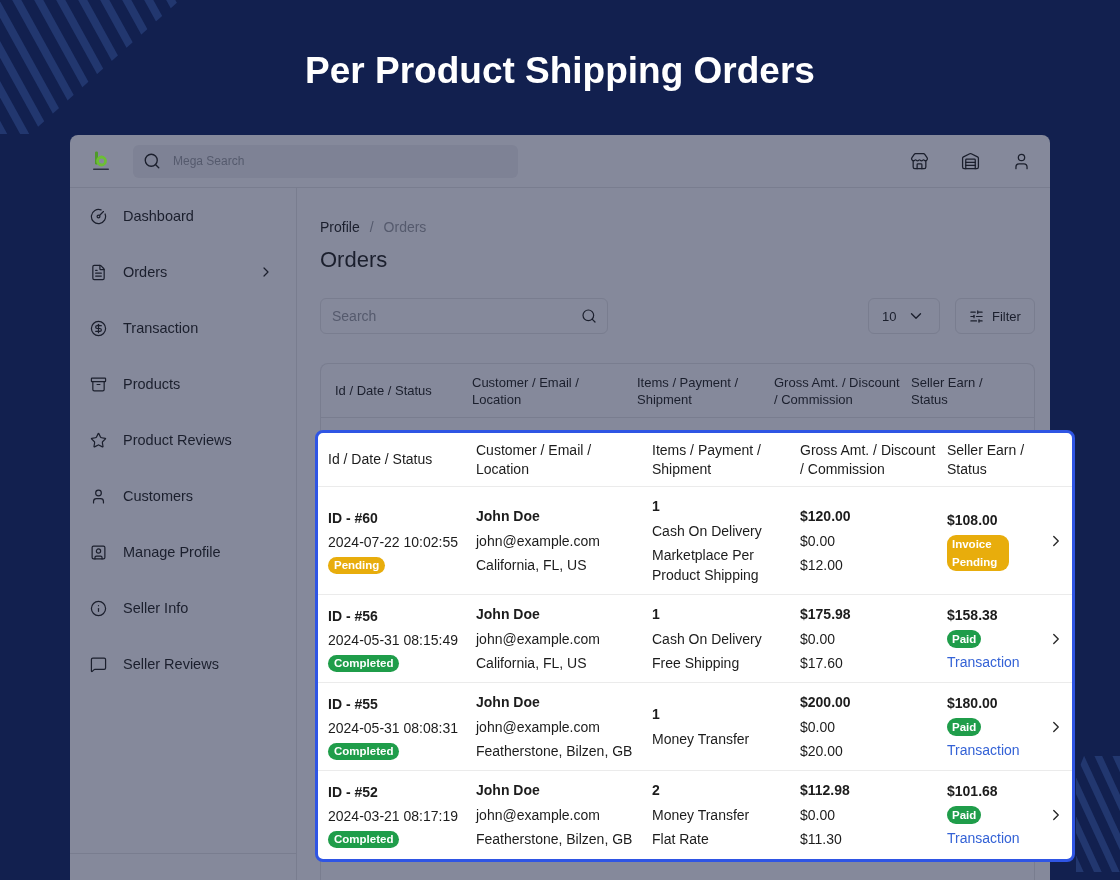  What do you see at coordinates (183, 552) in the screenshot?
I see `sidebar-item: Manage Profile` at bounding box center [183, 552].